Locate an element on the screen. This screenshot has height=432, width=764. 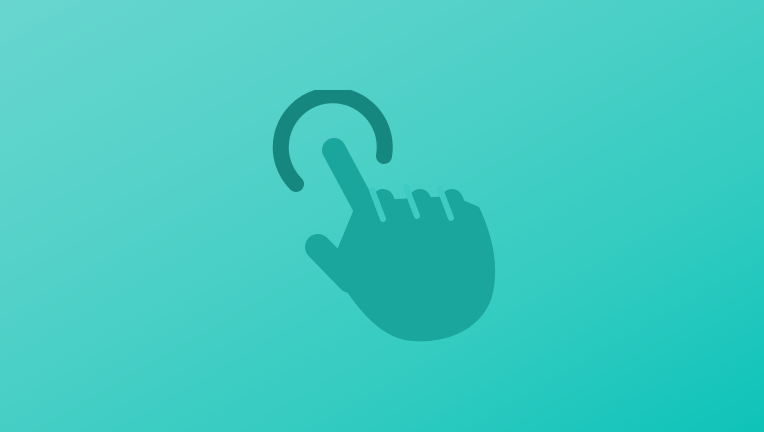
hand-shape is located at coordinates (400, 240).